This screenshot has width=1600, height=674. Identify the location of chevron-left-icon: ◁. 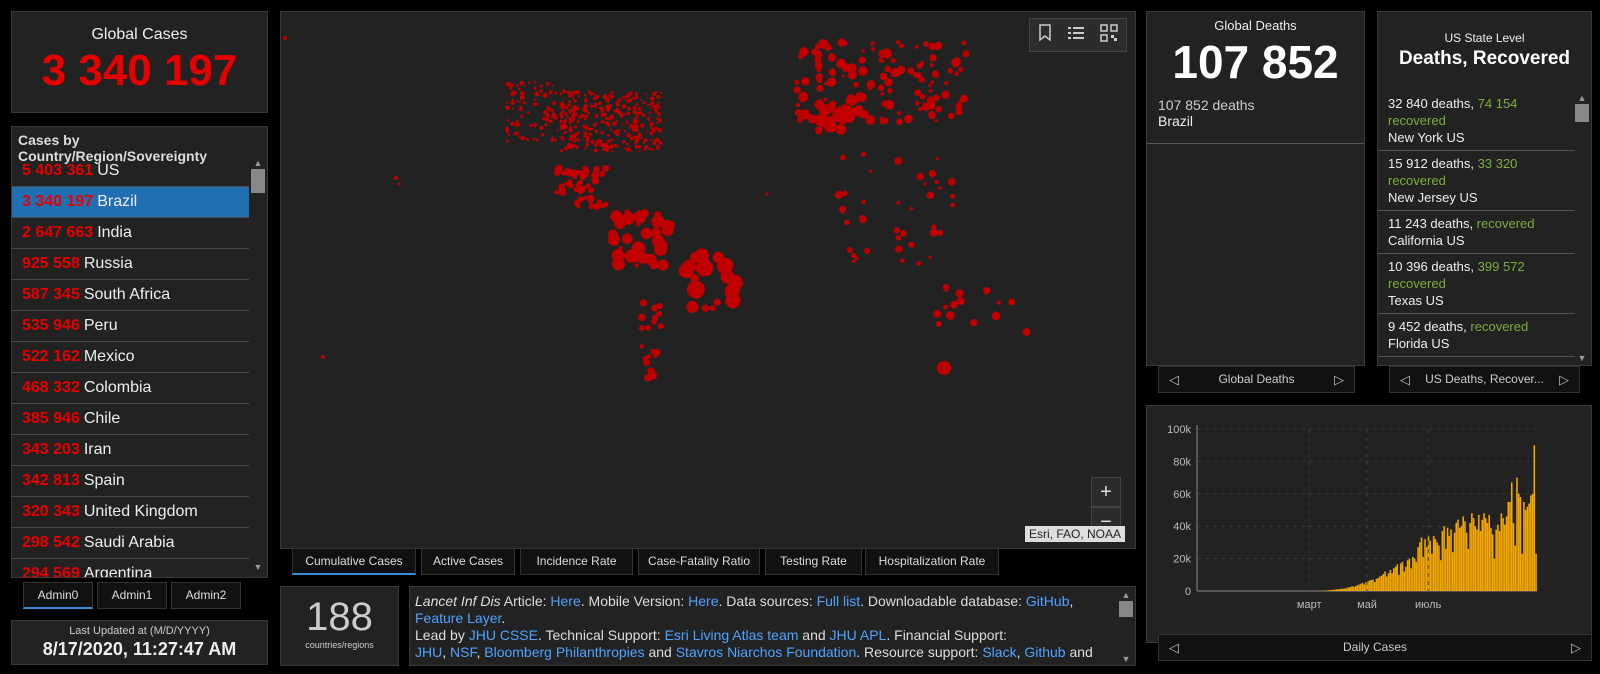
(1405, 379).